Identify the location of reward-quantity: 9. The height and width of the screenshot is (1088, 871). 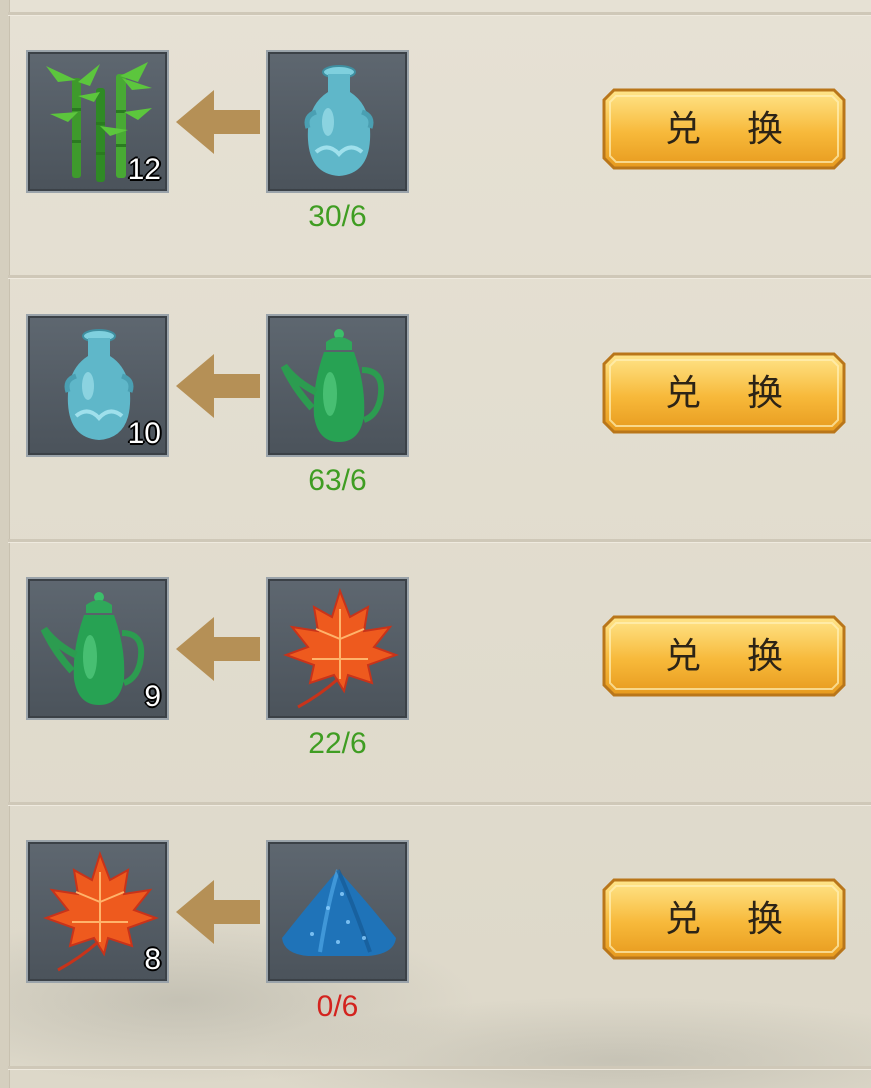
(152, 696).